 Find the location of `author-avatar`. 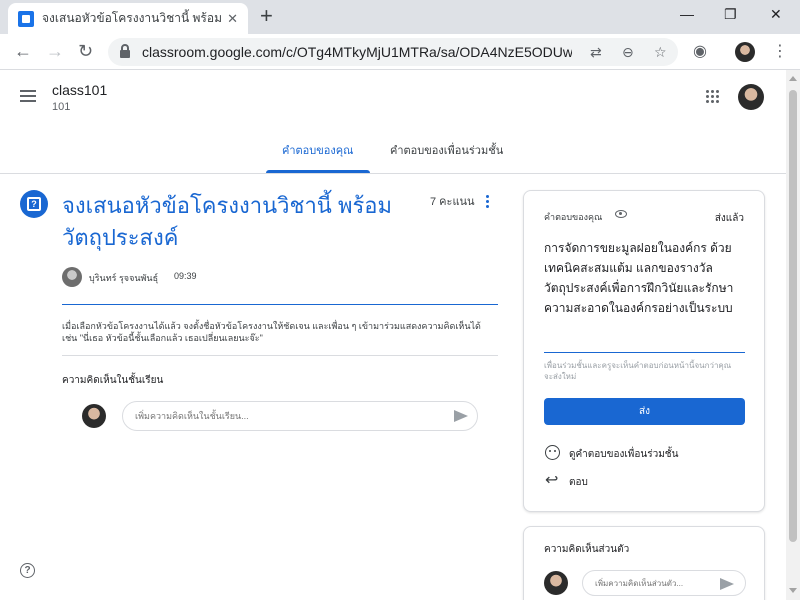

author-avatar is located at coordinates (72, 277).